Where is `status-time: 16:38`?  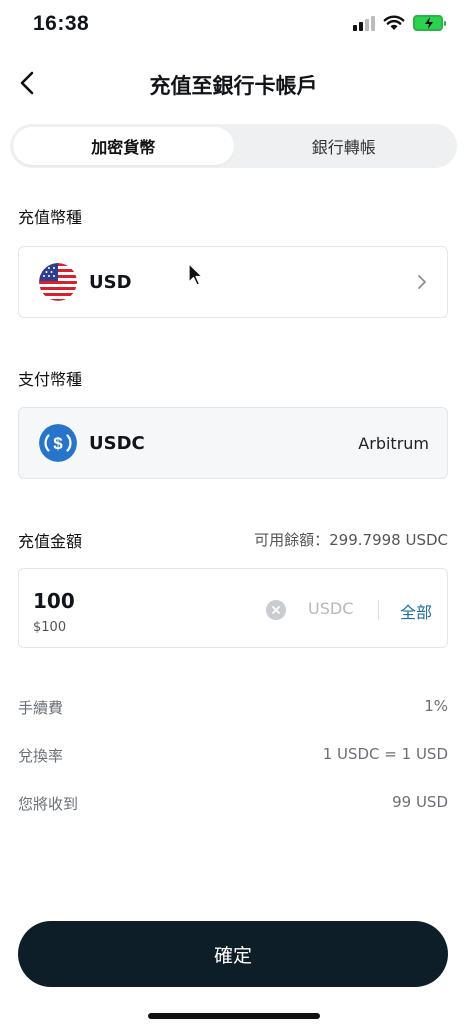
status-time: 16:38 is located at coordinates (61, 23).